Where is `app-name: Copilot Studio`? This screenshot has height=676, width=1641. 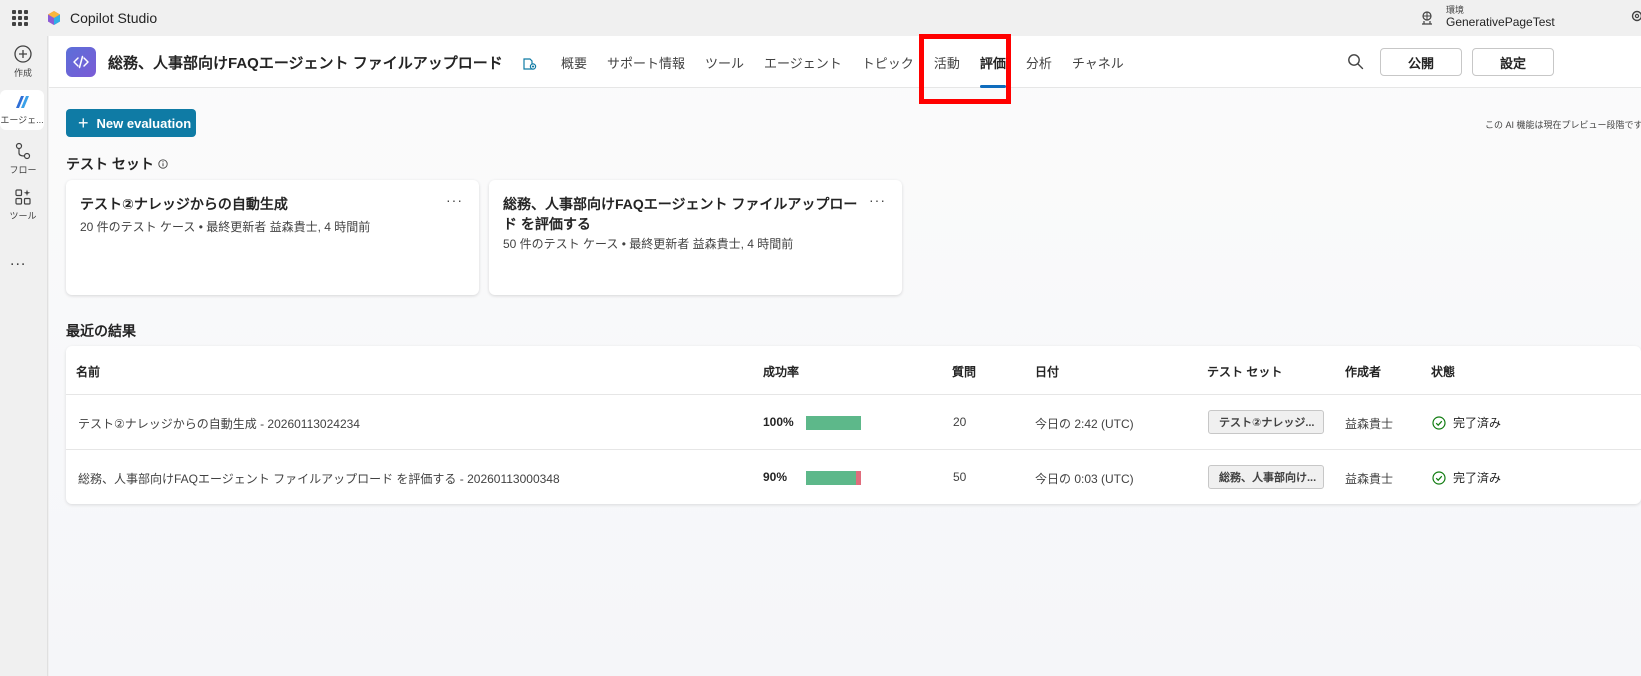 app-name: Copilot Studio is located at coordinates (114, 18).